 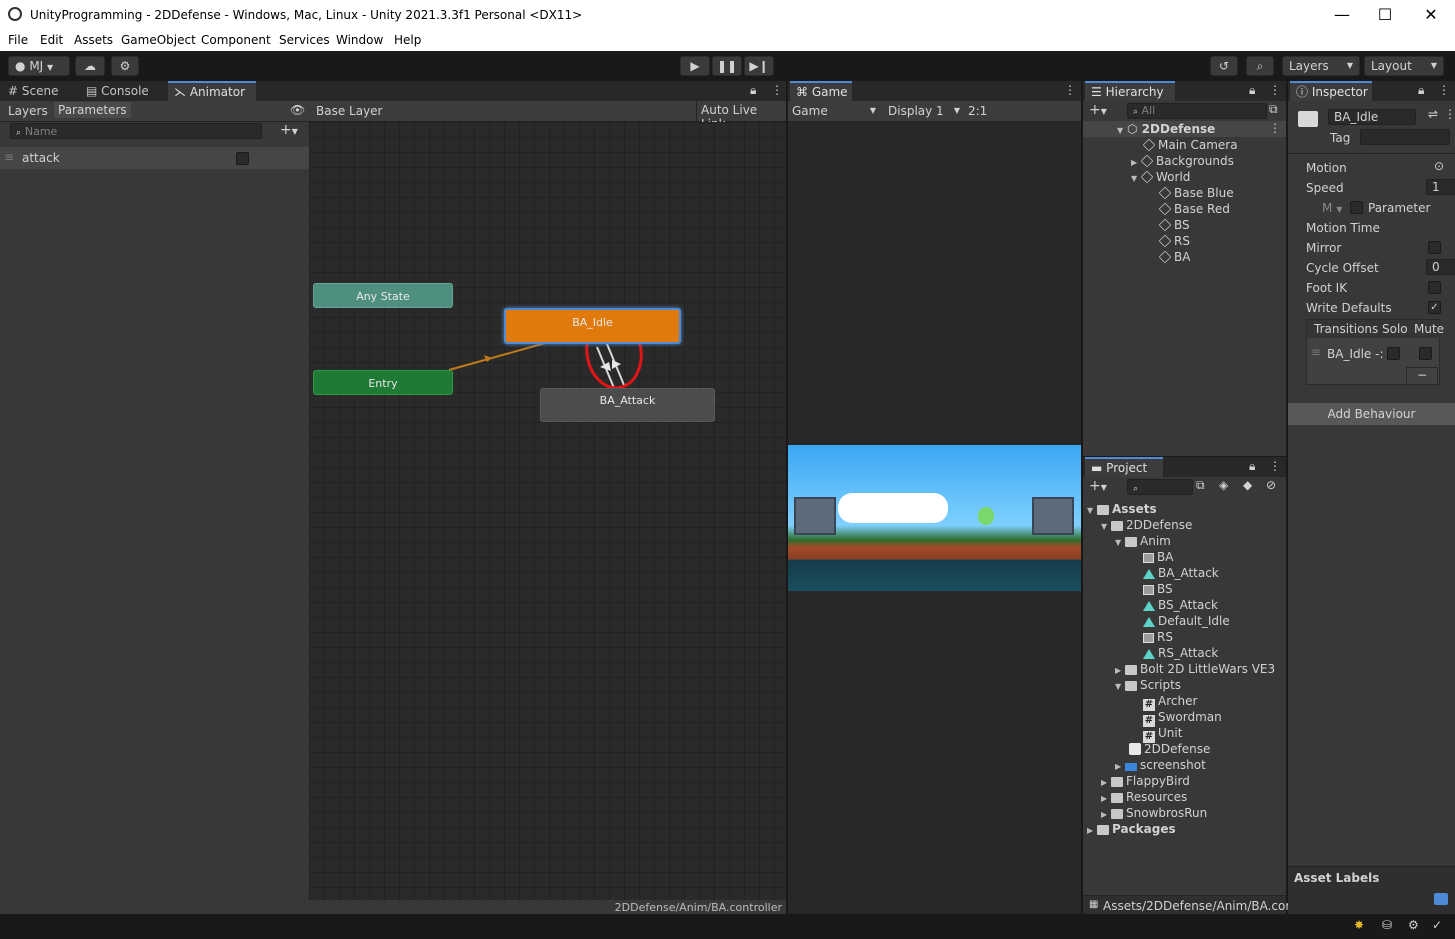 What do you see at coordinates (304, 40) in the screenshot?
I see `menu-services: Services` at bounding box center [304, 40].